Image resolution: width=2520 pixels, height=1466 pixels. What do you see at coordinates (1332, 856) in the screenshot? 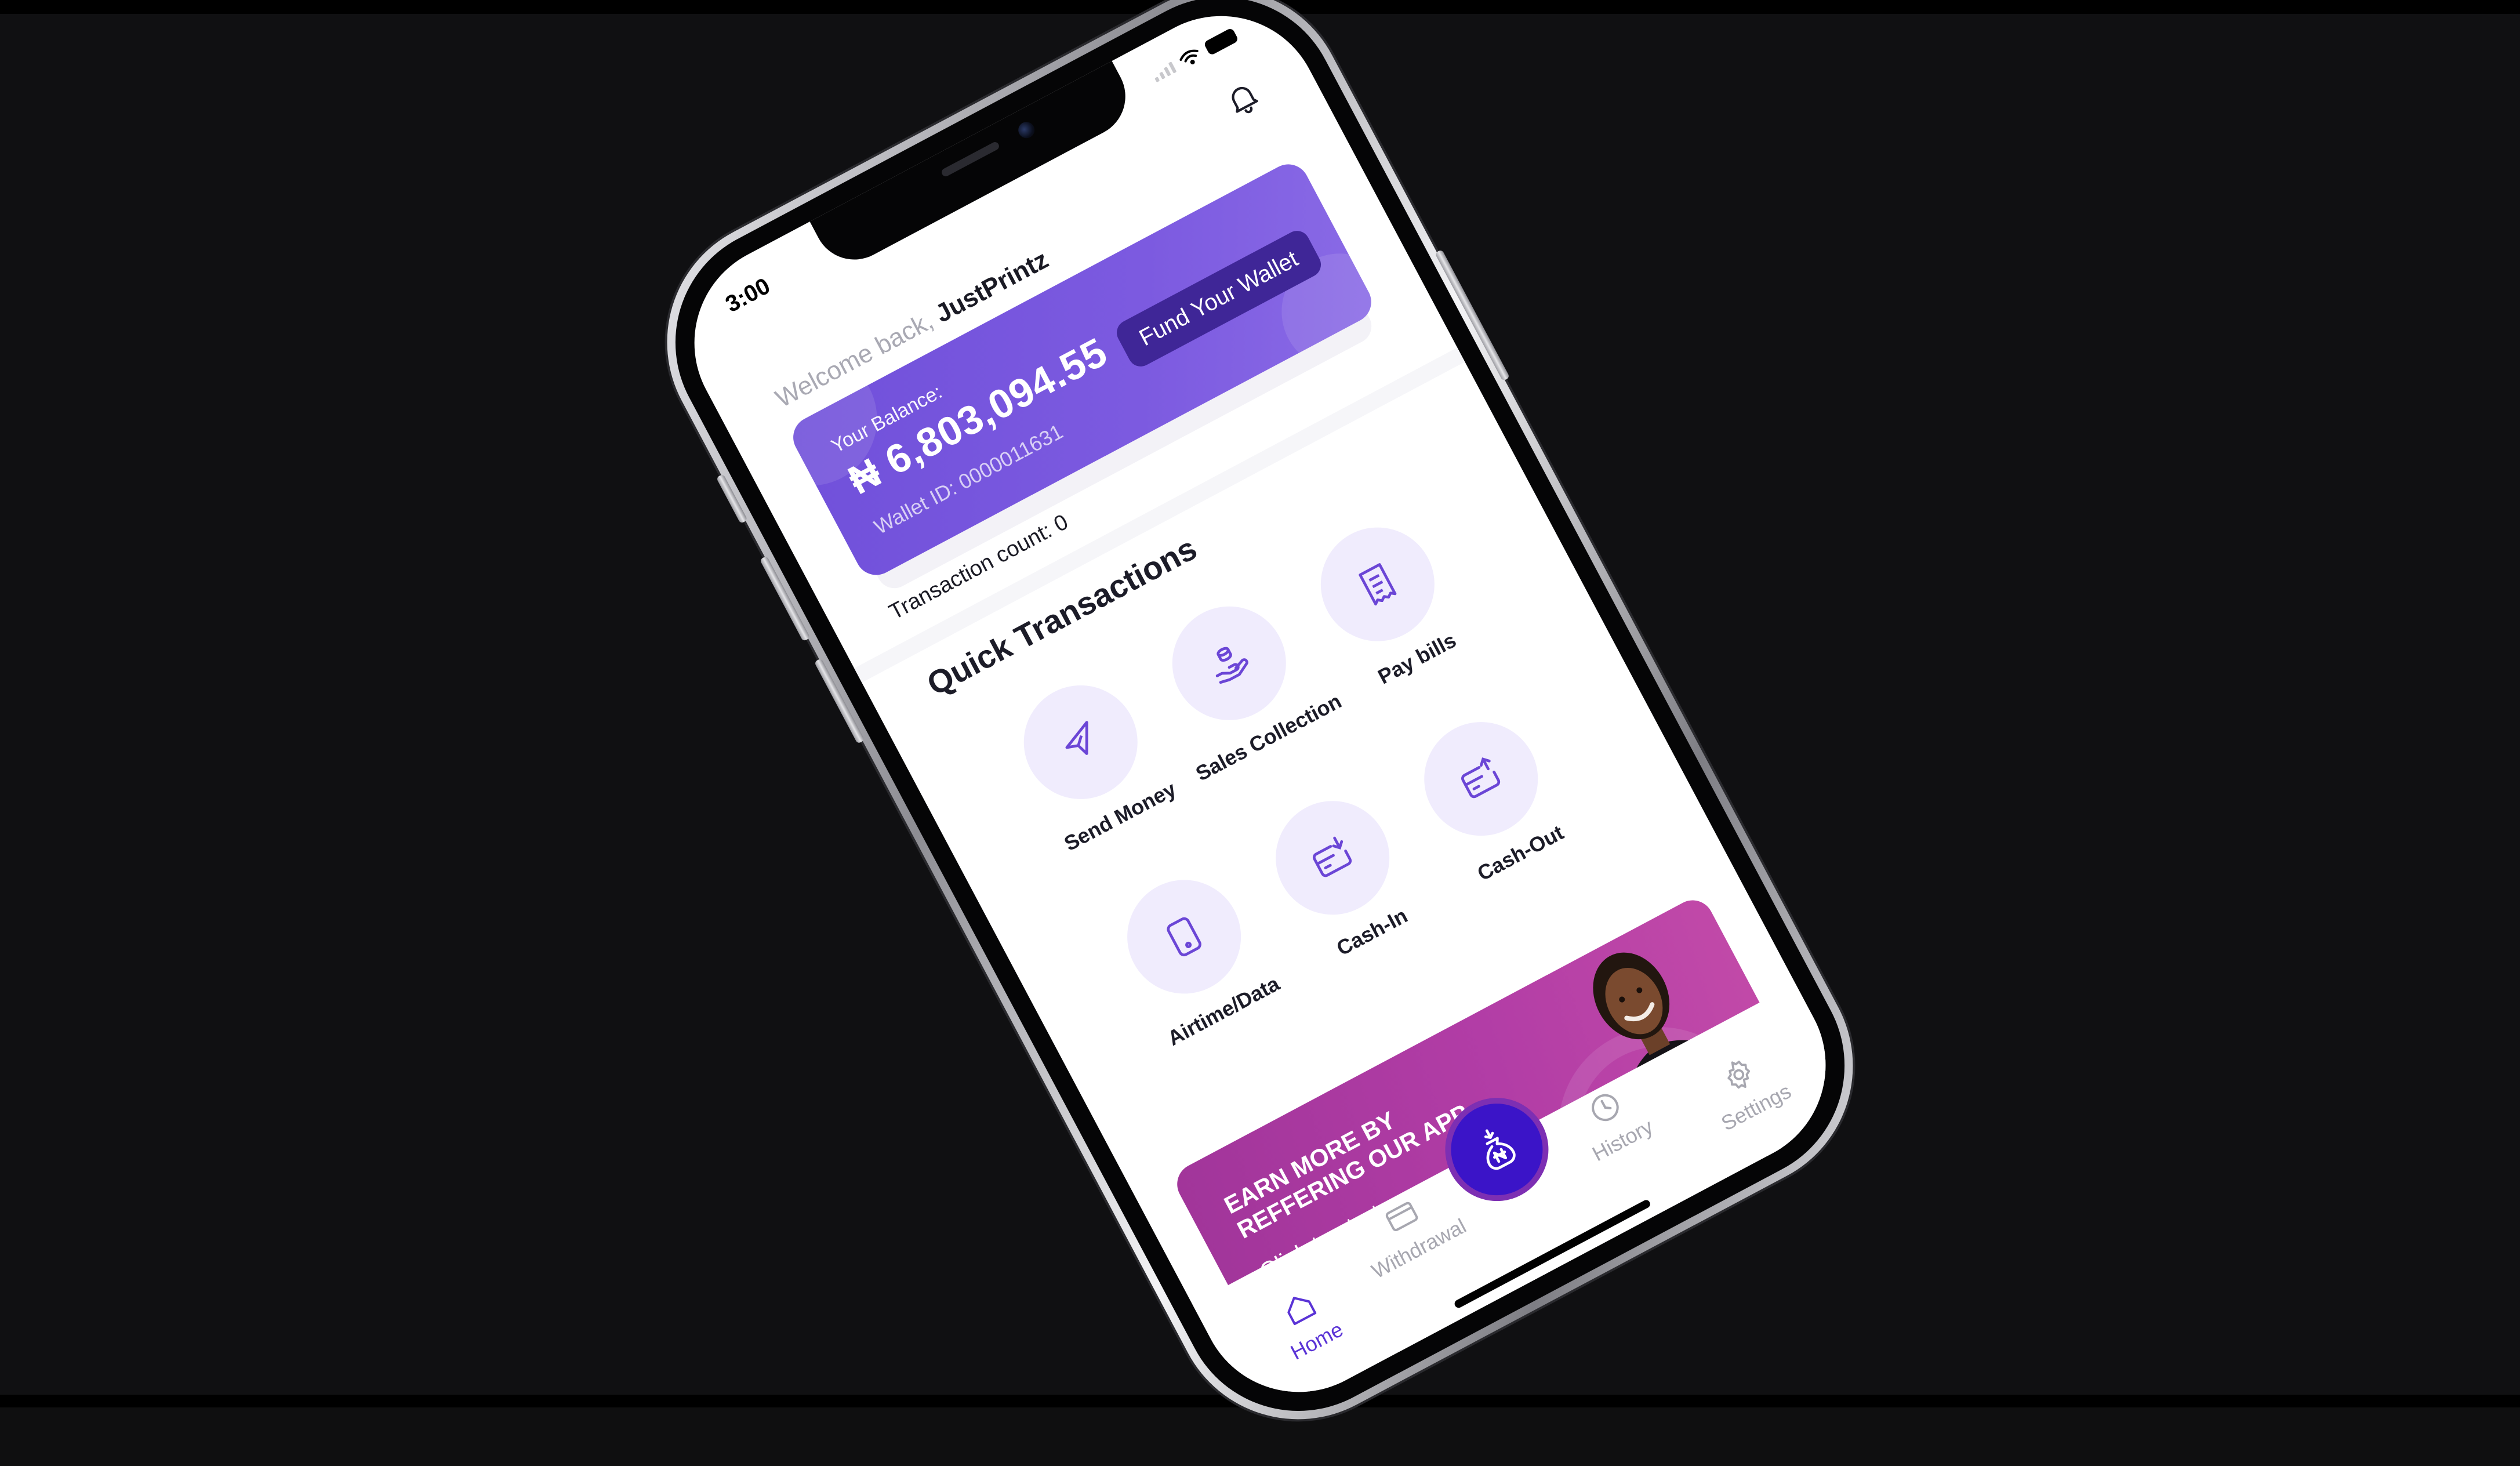
I see `card-download-icon` at bounding box center [1332, 856].